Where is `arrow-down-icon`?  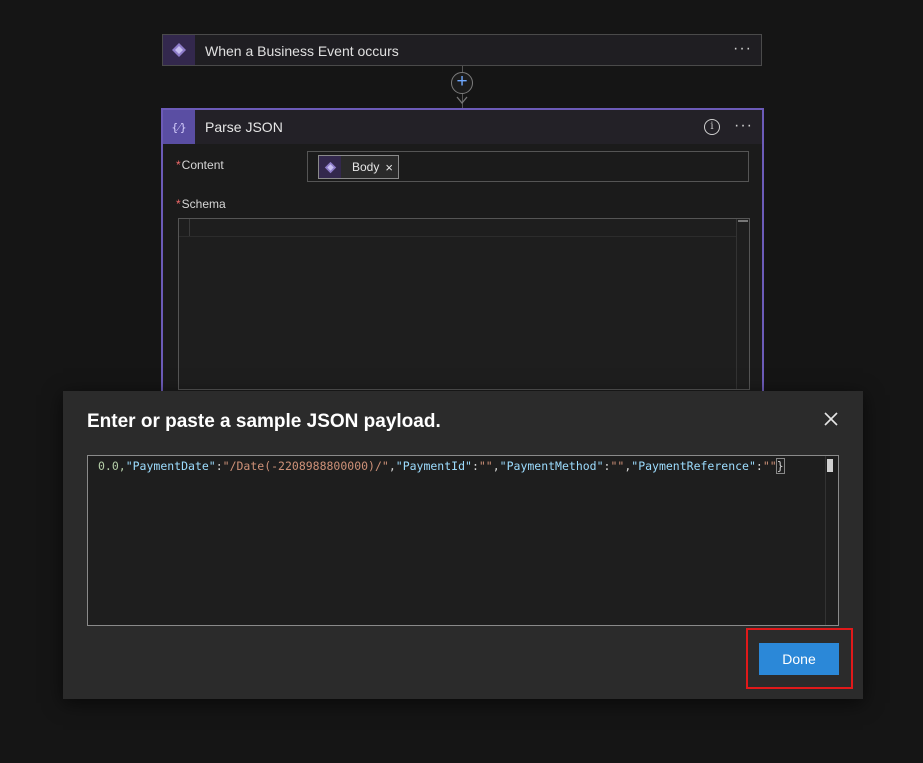 arrow-down-icon is located at coordinates (462, 100).